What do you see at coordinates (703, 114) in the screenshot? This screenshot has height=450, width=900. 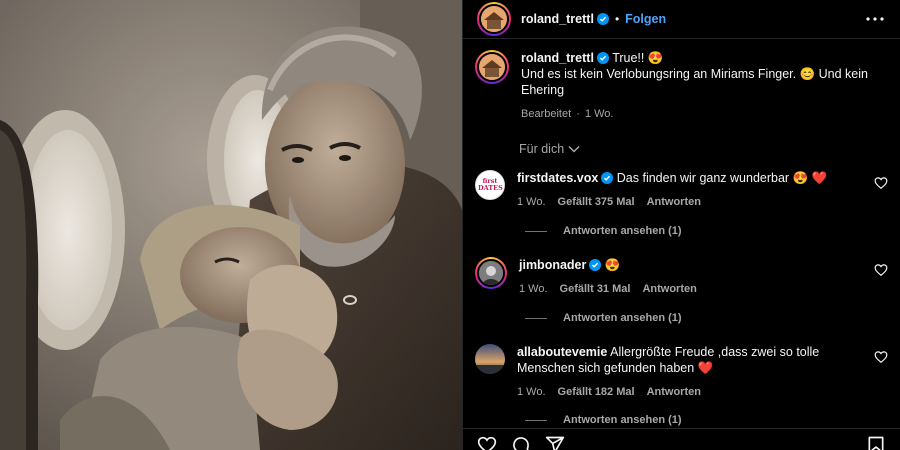 I see `caption-meta: Bearbeitet · 1 Wo.` at bounding box center [703, 114].